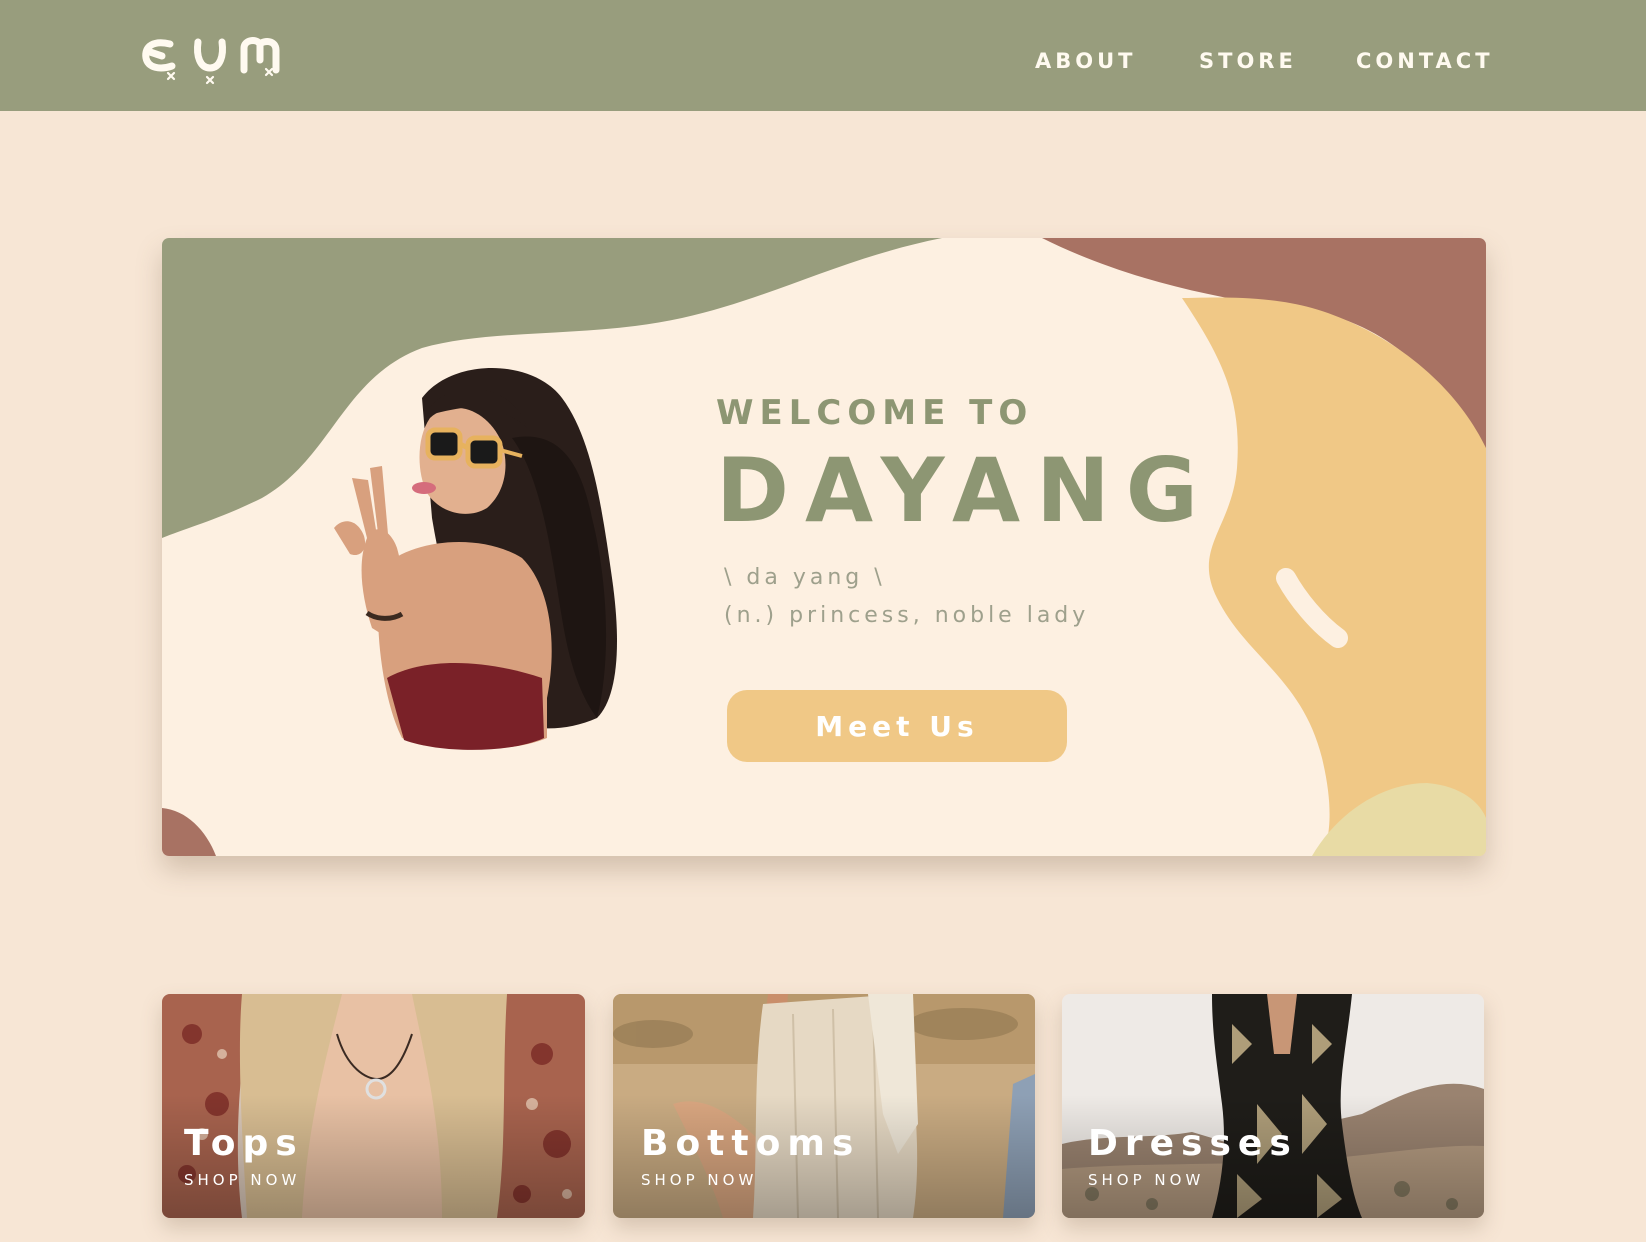 The height and width of the screenshot is (1242, 1646). Describe the element at coordinates (1086, 61) in the screenshot. I see `nav-about-link: ABOUT` at that location.